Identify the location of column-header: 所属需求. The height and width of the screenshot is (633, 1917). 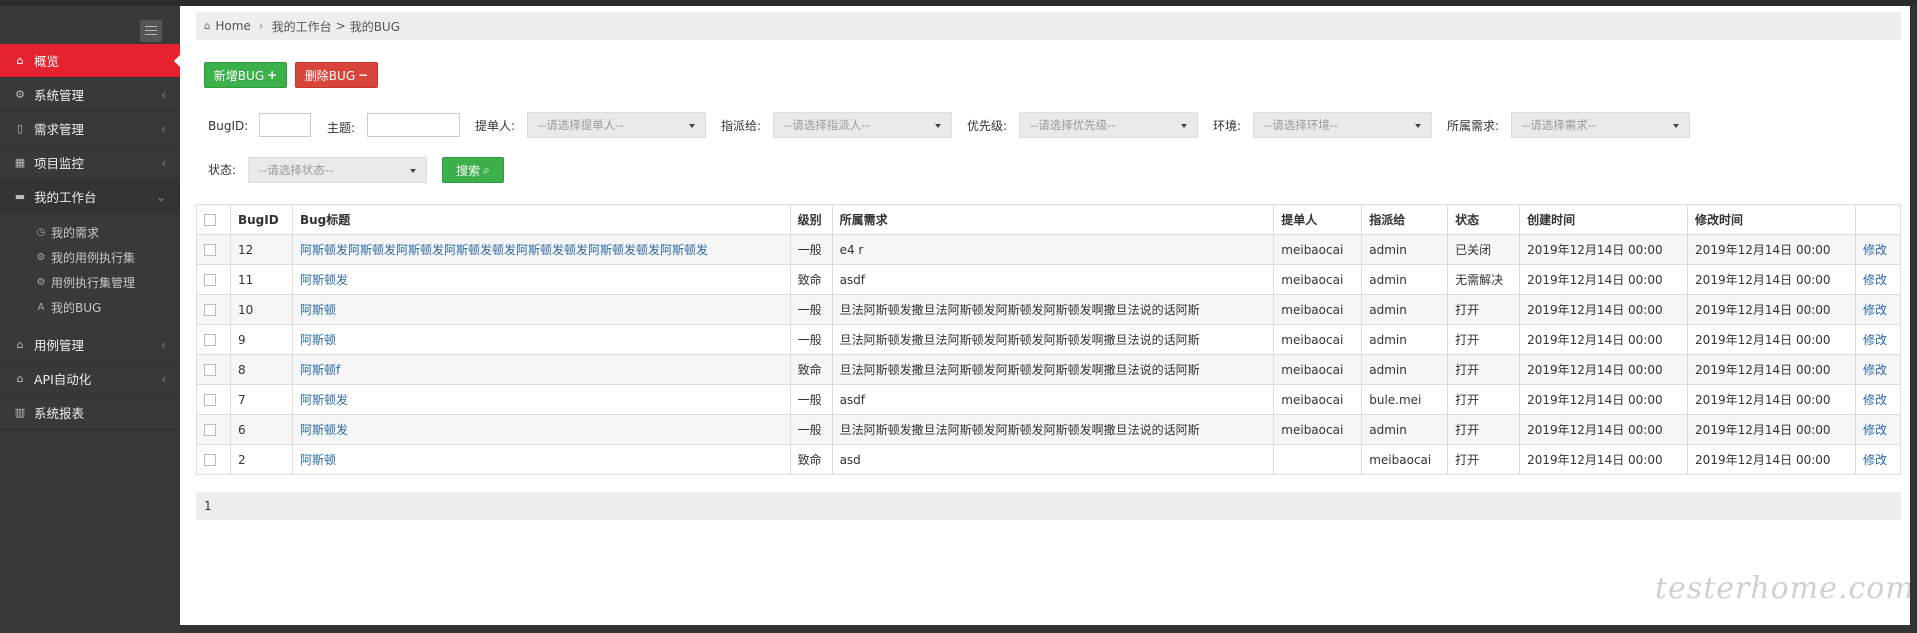
(1053, 219).